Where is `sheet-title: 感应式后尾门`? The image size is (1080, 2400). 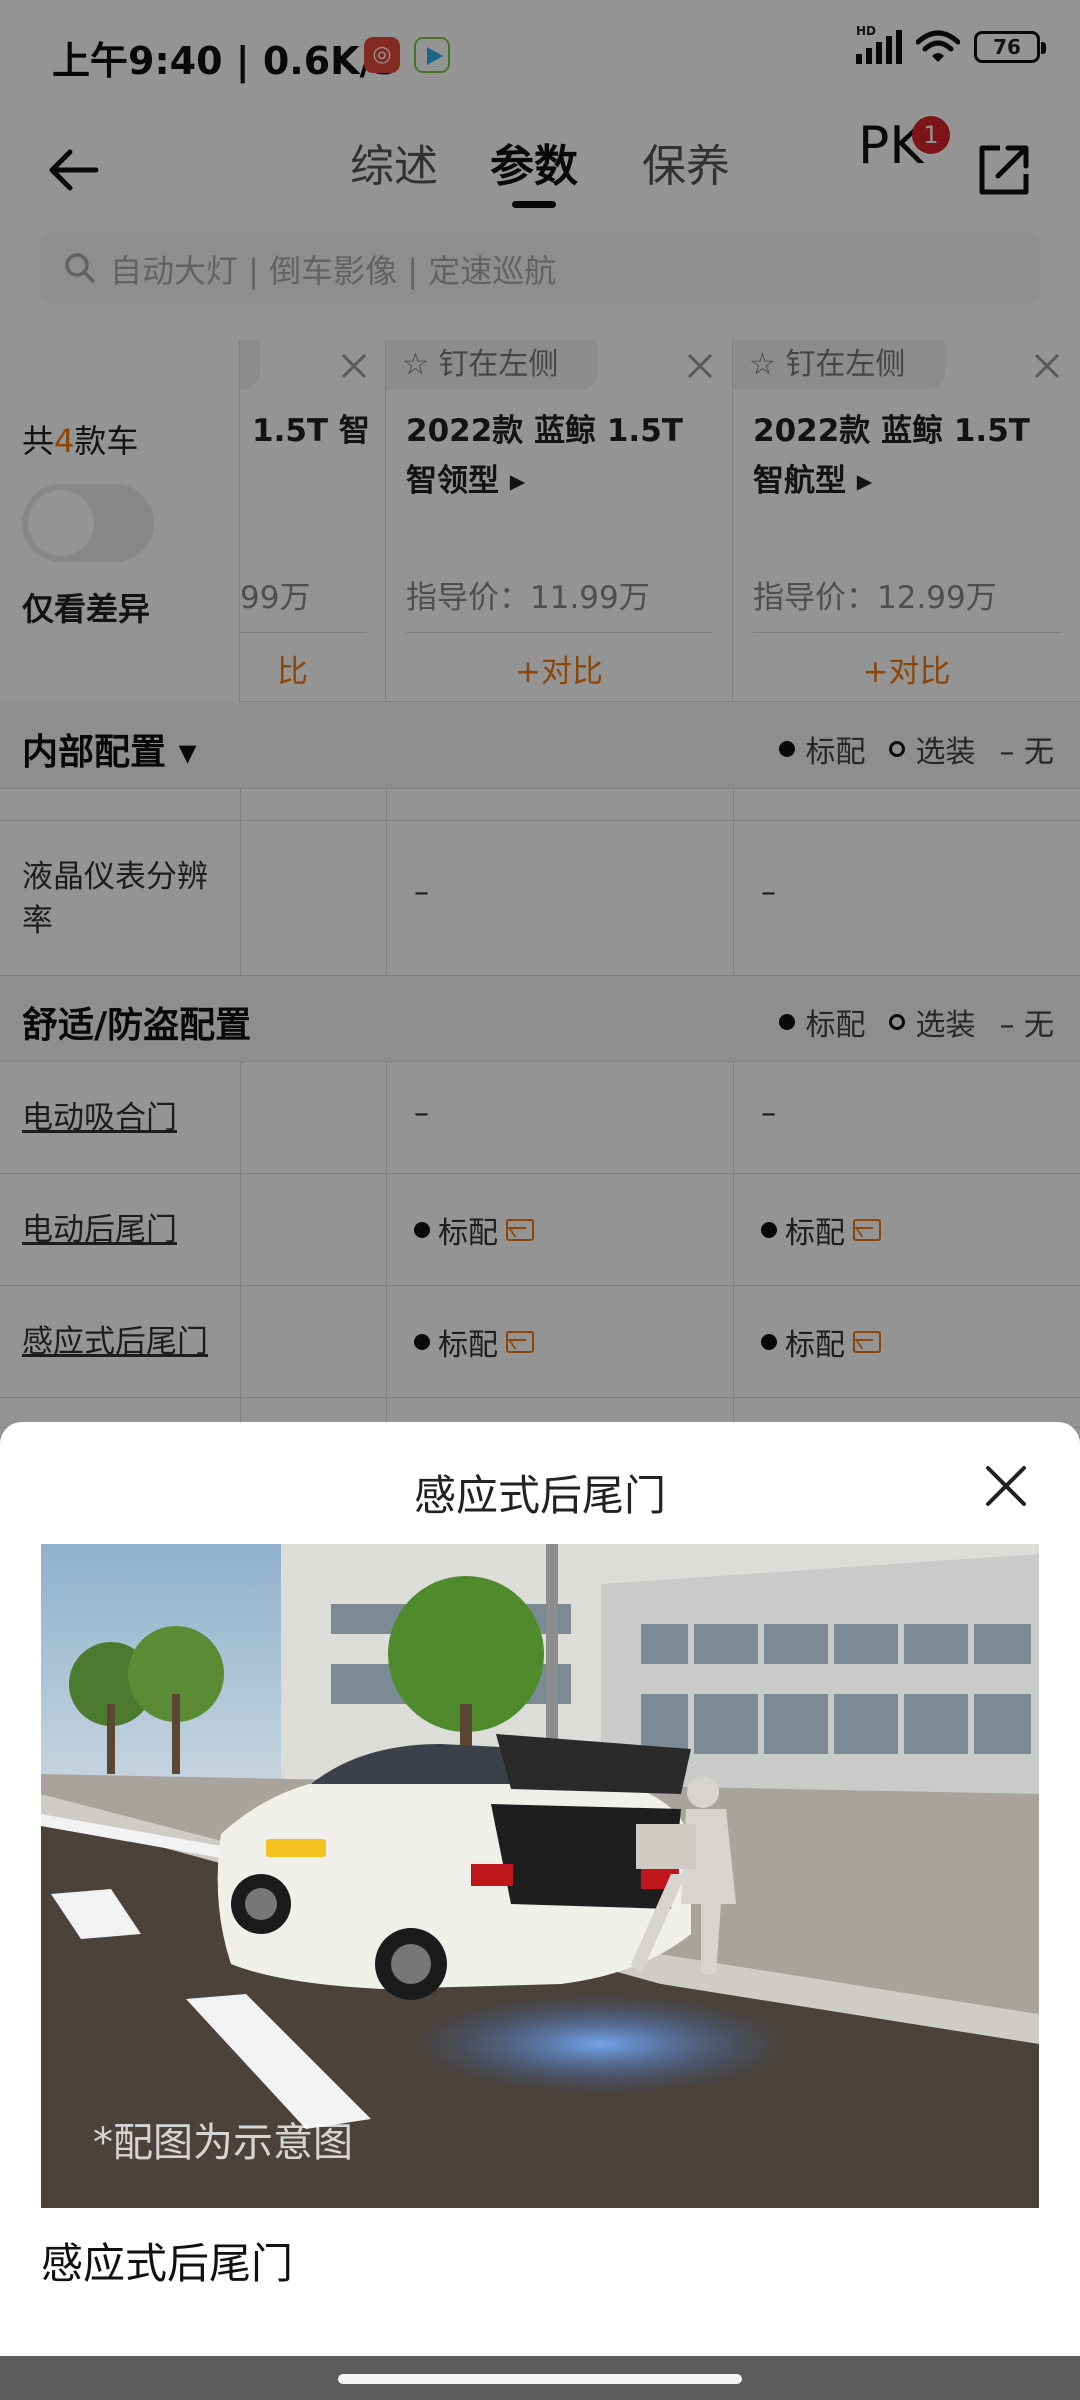
sheet-title: 感应式后尾门 is located at coordinates (539, 1495).